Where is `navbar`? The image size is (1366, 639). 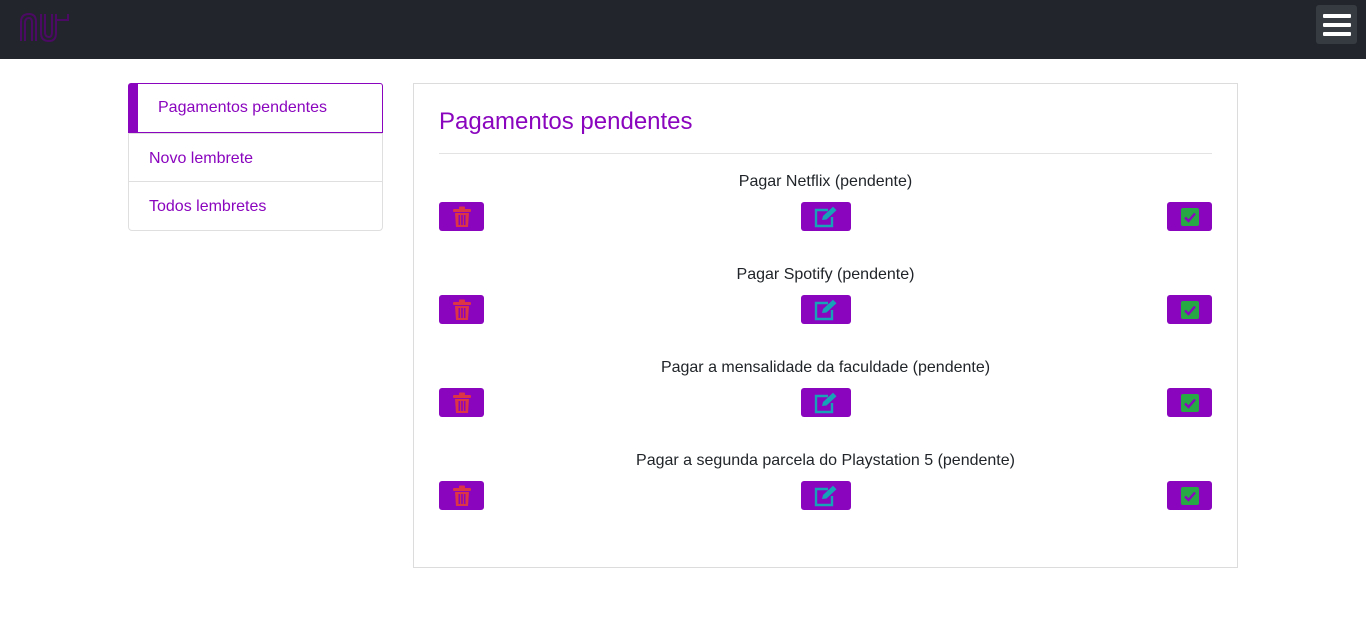 navbar is located at coordinates (683, 29).